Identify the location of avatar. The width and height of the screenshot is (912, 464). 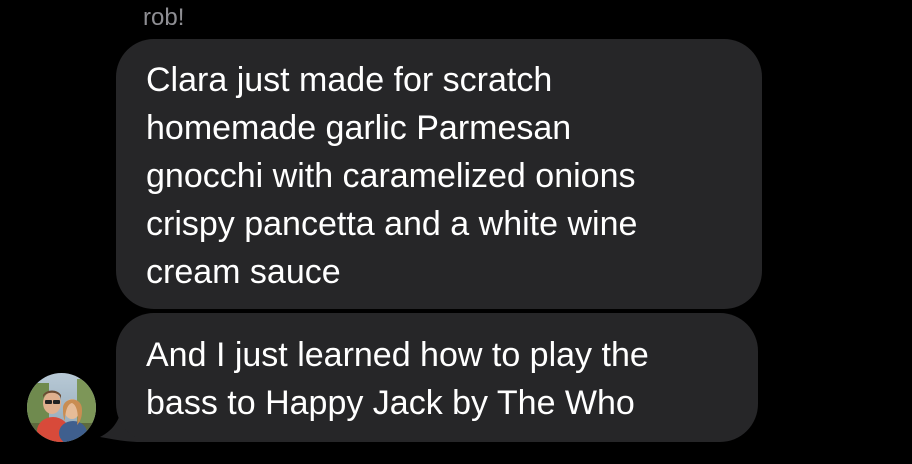
(61, 407).